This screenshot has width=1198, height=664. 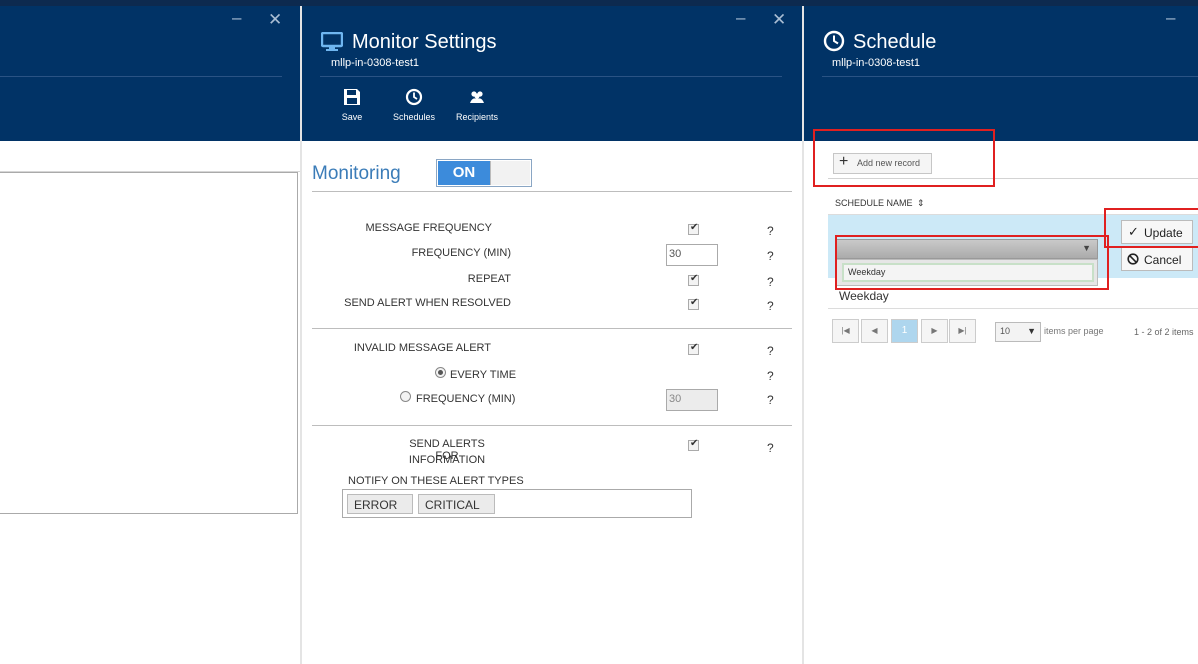 What do you see at coordinates (424, 42) in the screenshot?
I see `monitor-settings-title: Monitor Settings` at bounding box center [424, 42].